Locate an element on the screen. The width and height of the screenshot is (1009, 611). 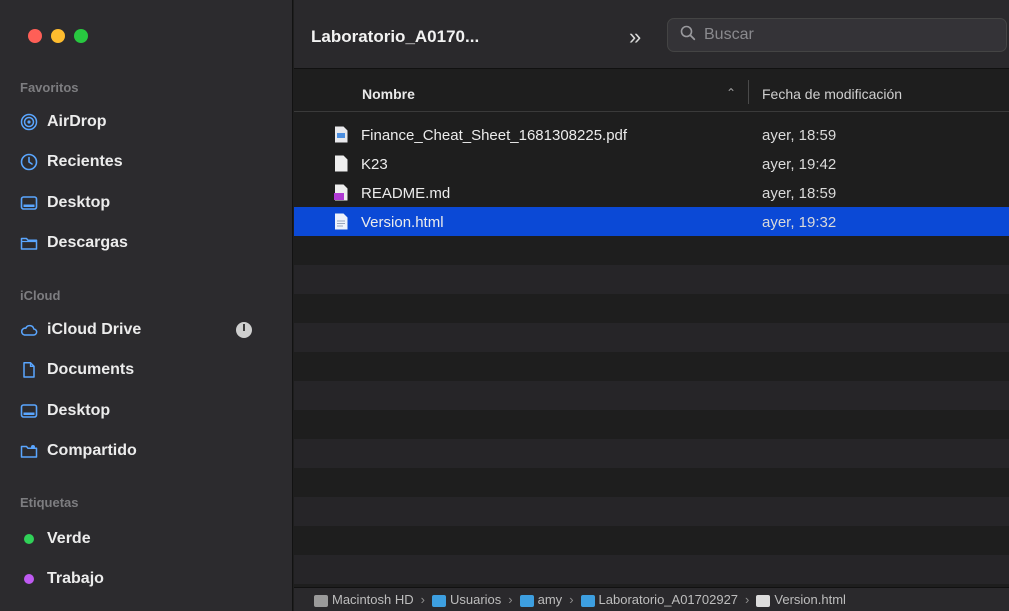
path-item-usuarios: Usuarios is located at coordinates (466, 599).